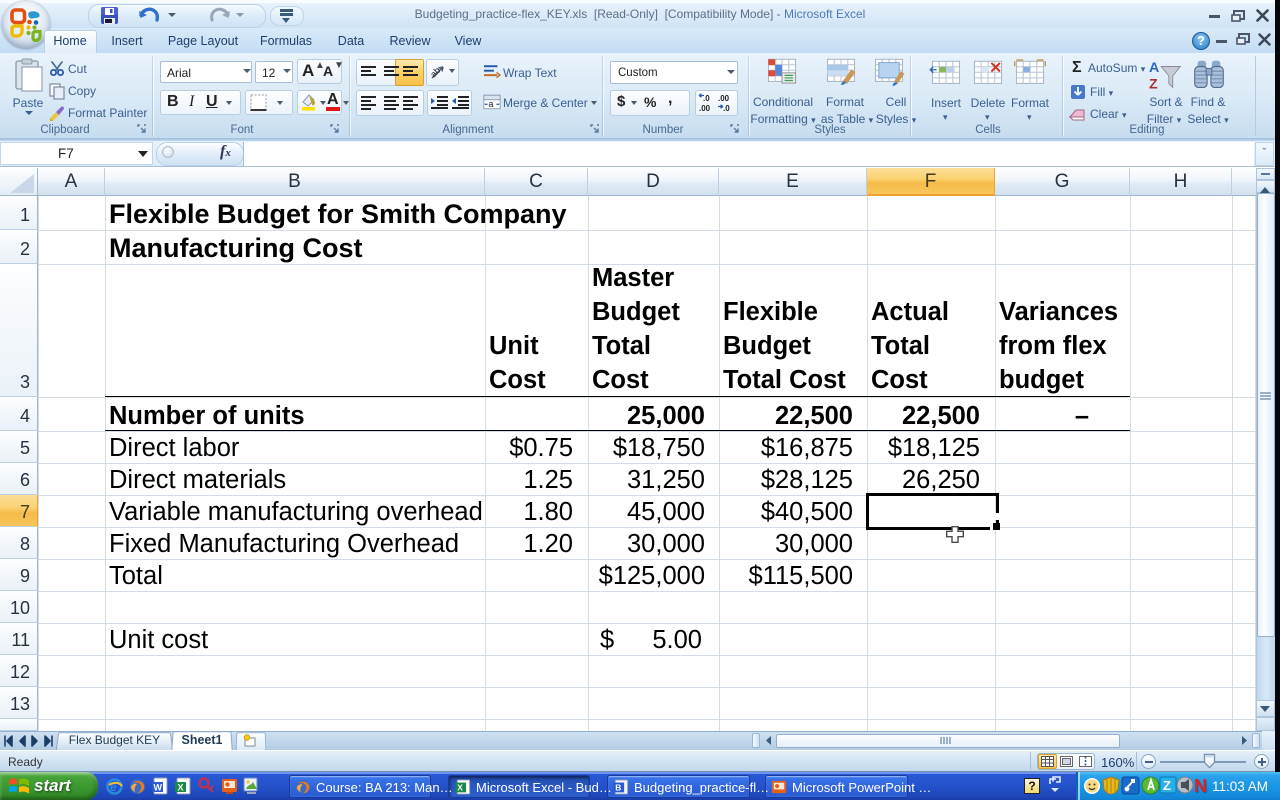  I want to click on svg-text: W, so click(158, 788).